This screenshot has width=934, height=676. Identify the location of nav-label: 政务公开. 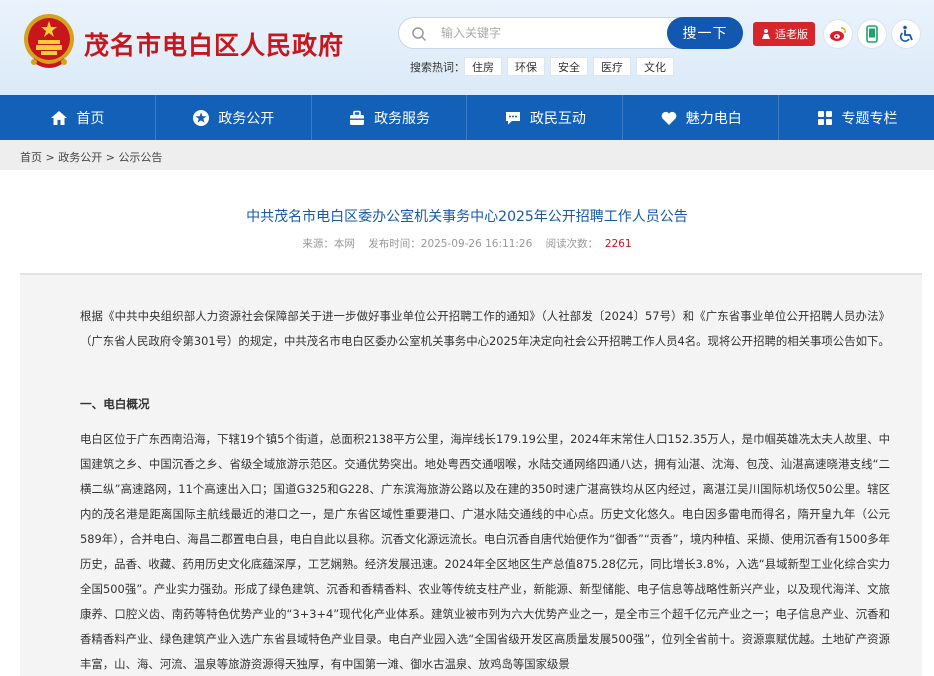
(246, 118).